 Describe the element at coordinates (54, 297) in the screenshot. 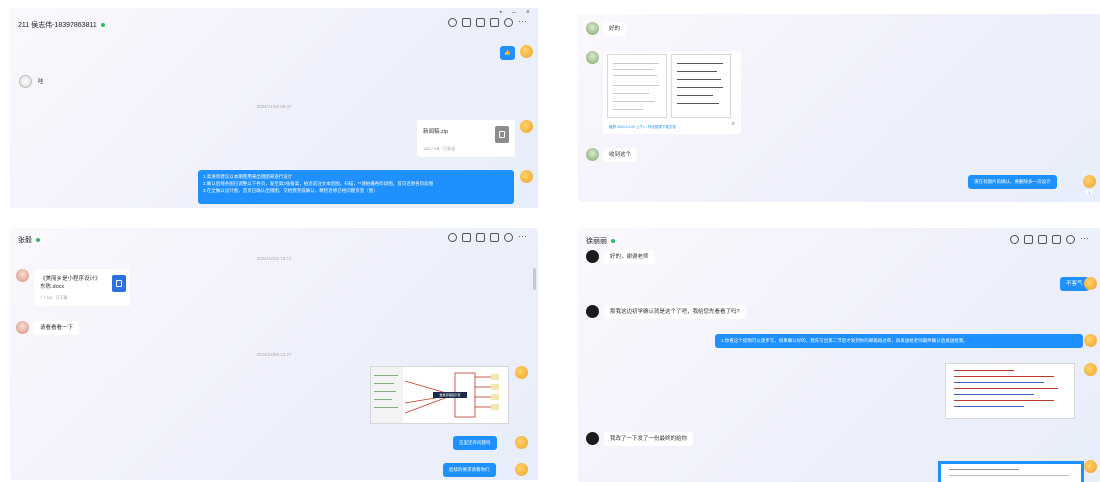

I see `file-meta: 7.7 KB · 已下载` at that location.